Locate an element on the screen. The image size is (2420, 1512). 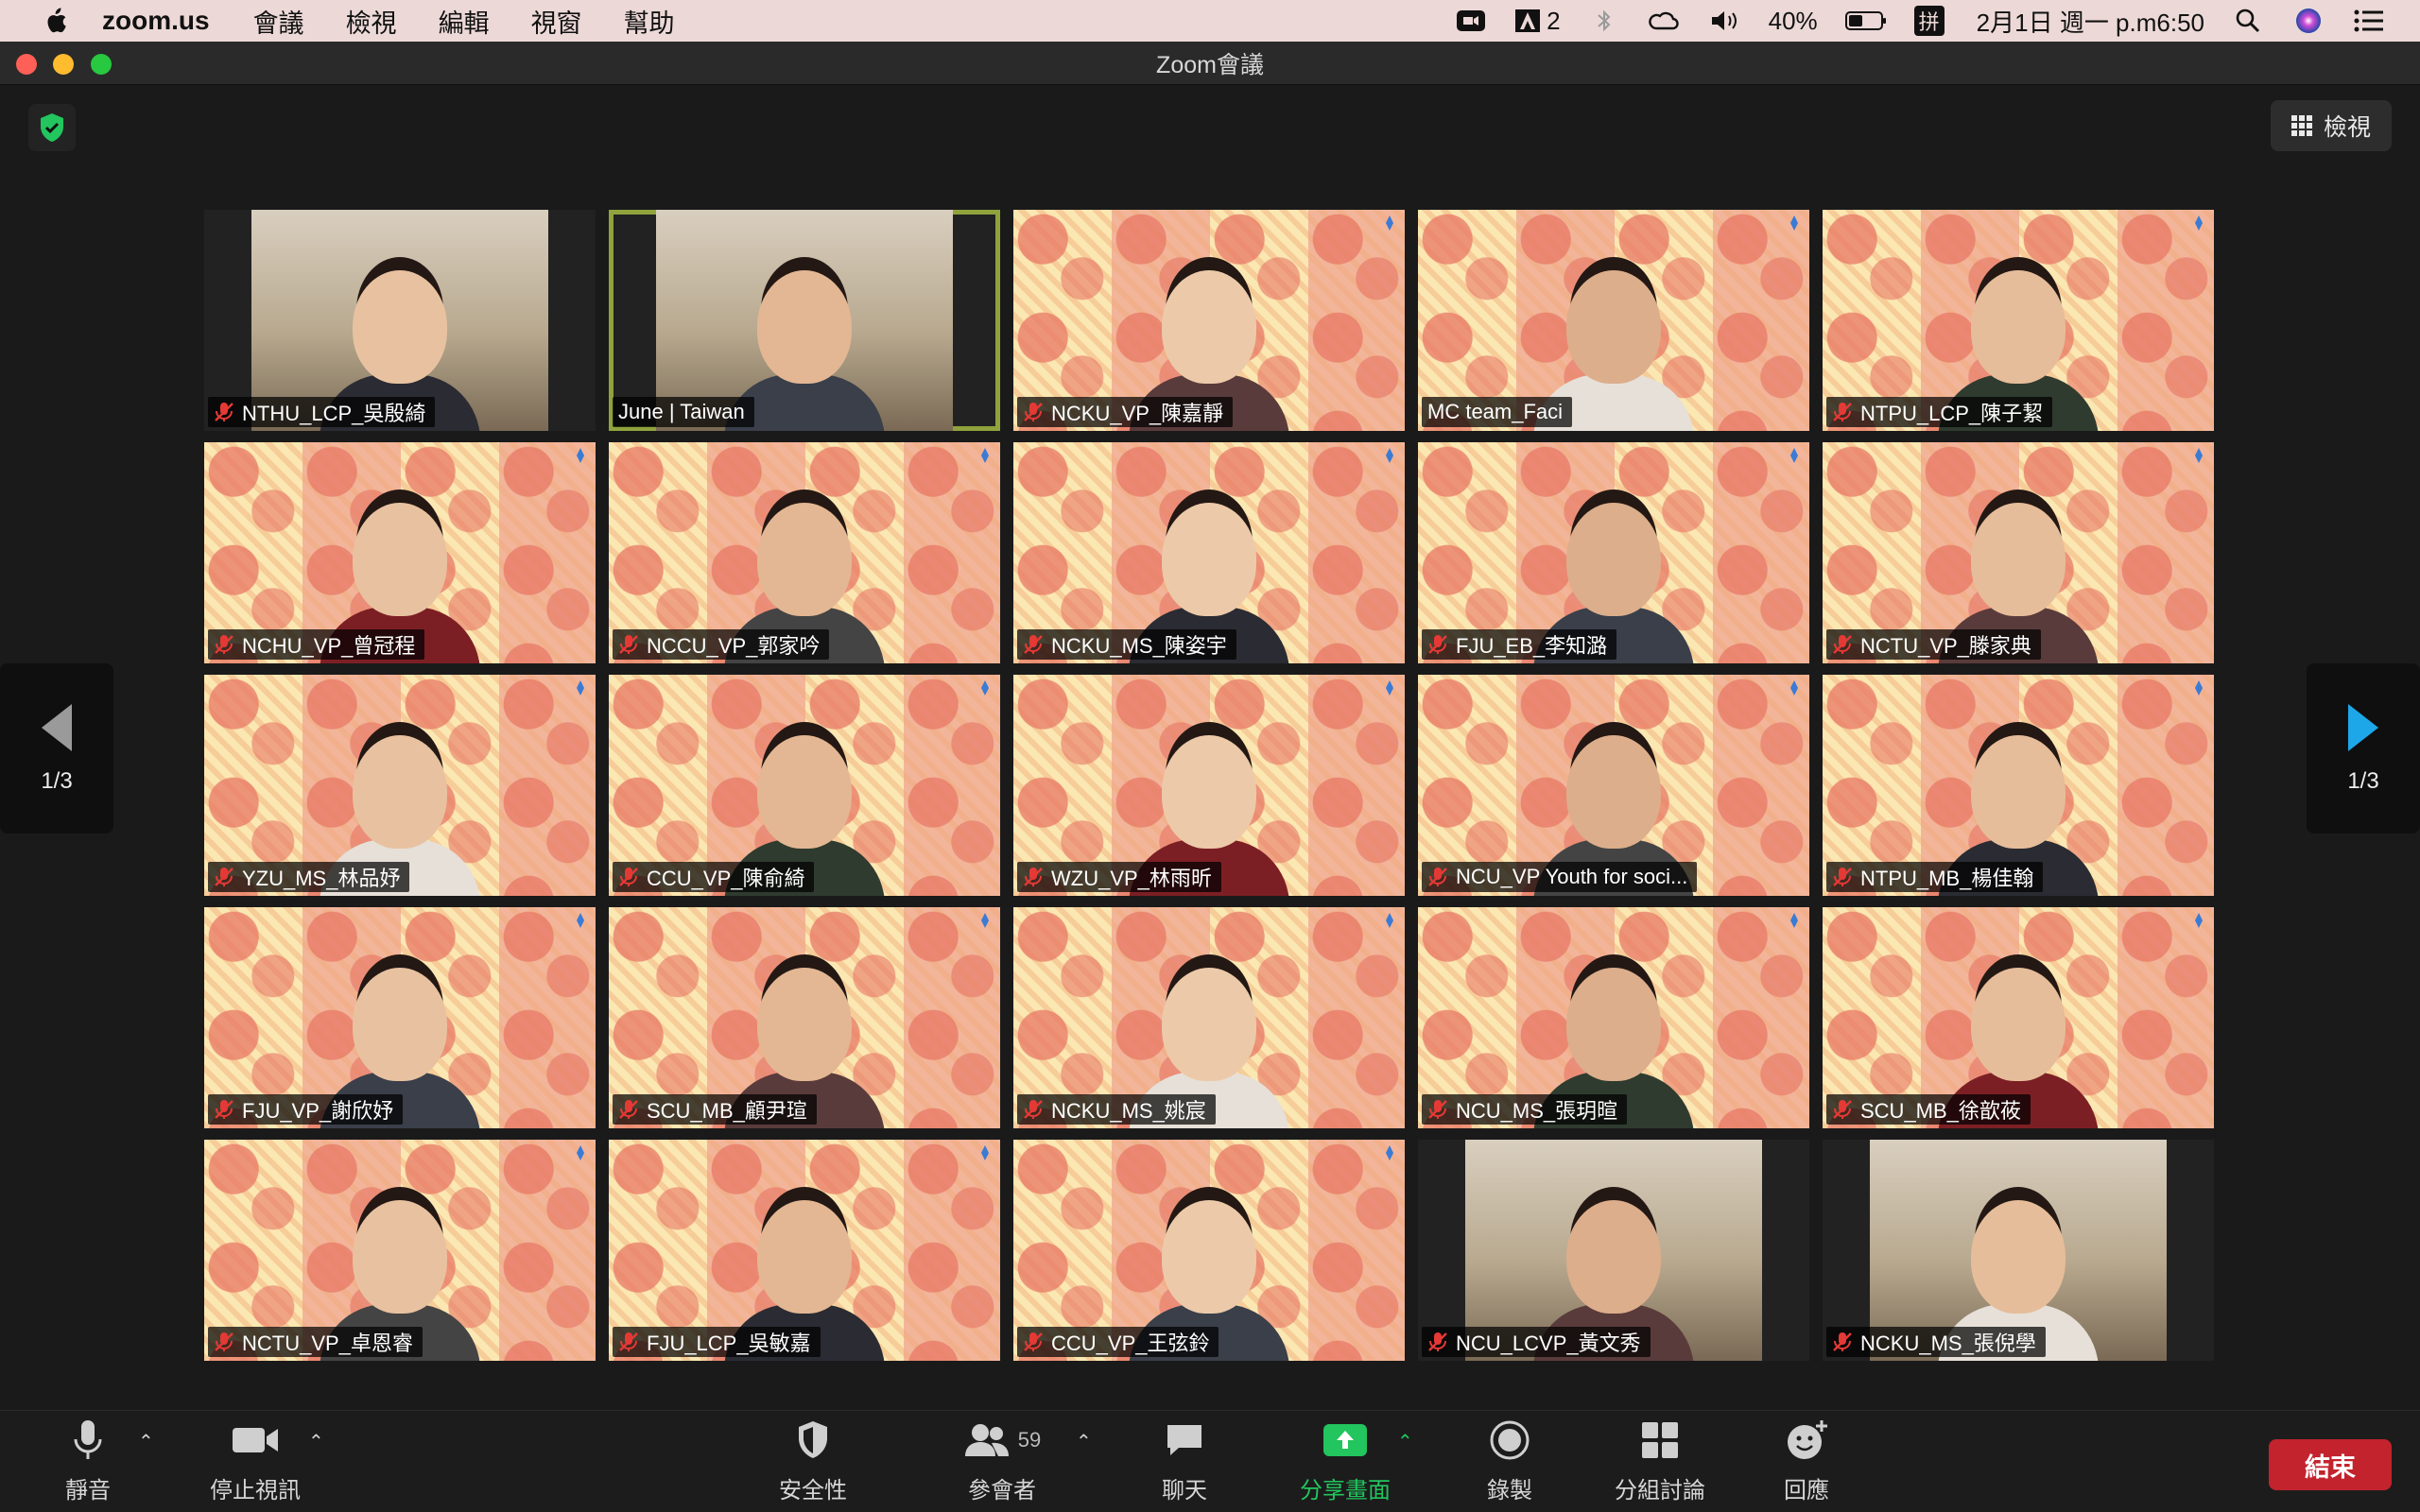
app-name: zoom.us is located at coordinates (156, 21).